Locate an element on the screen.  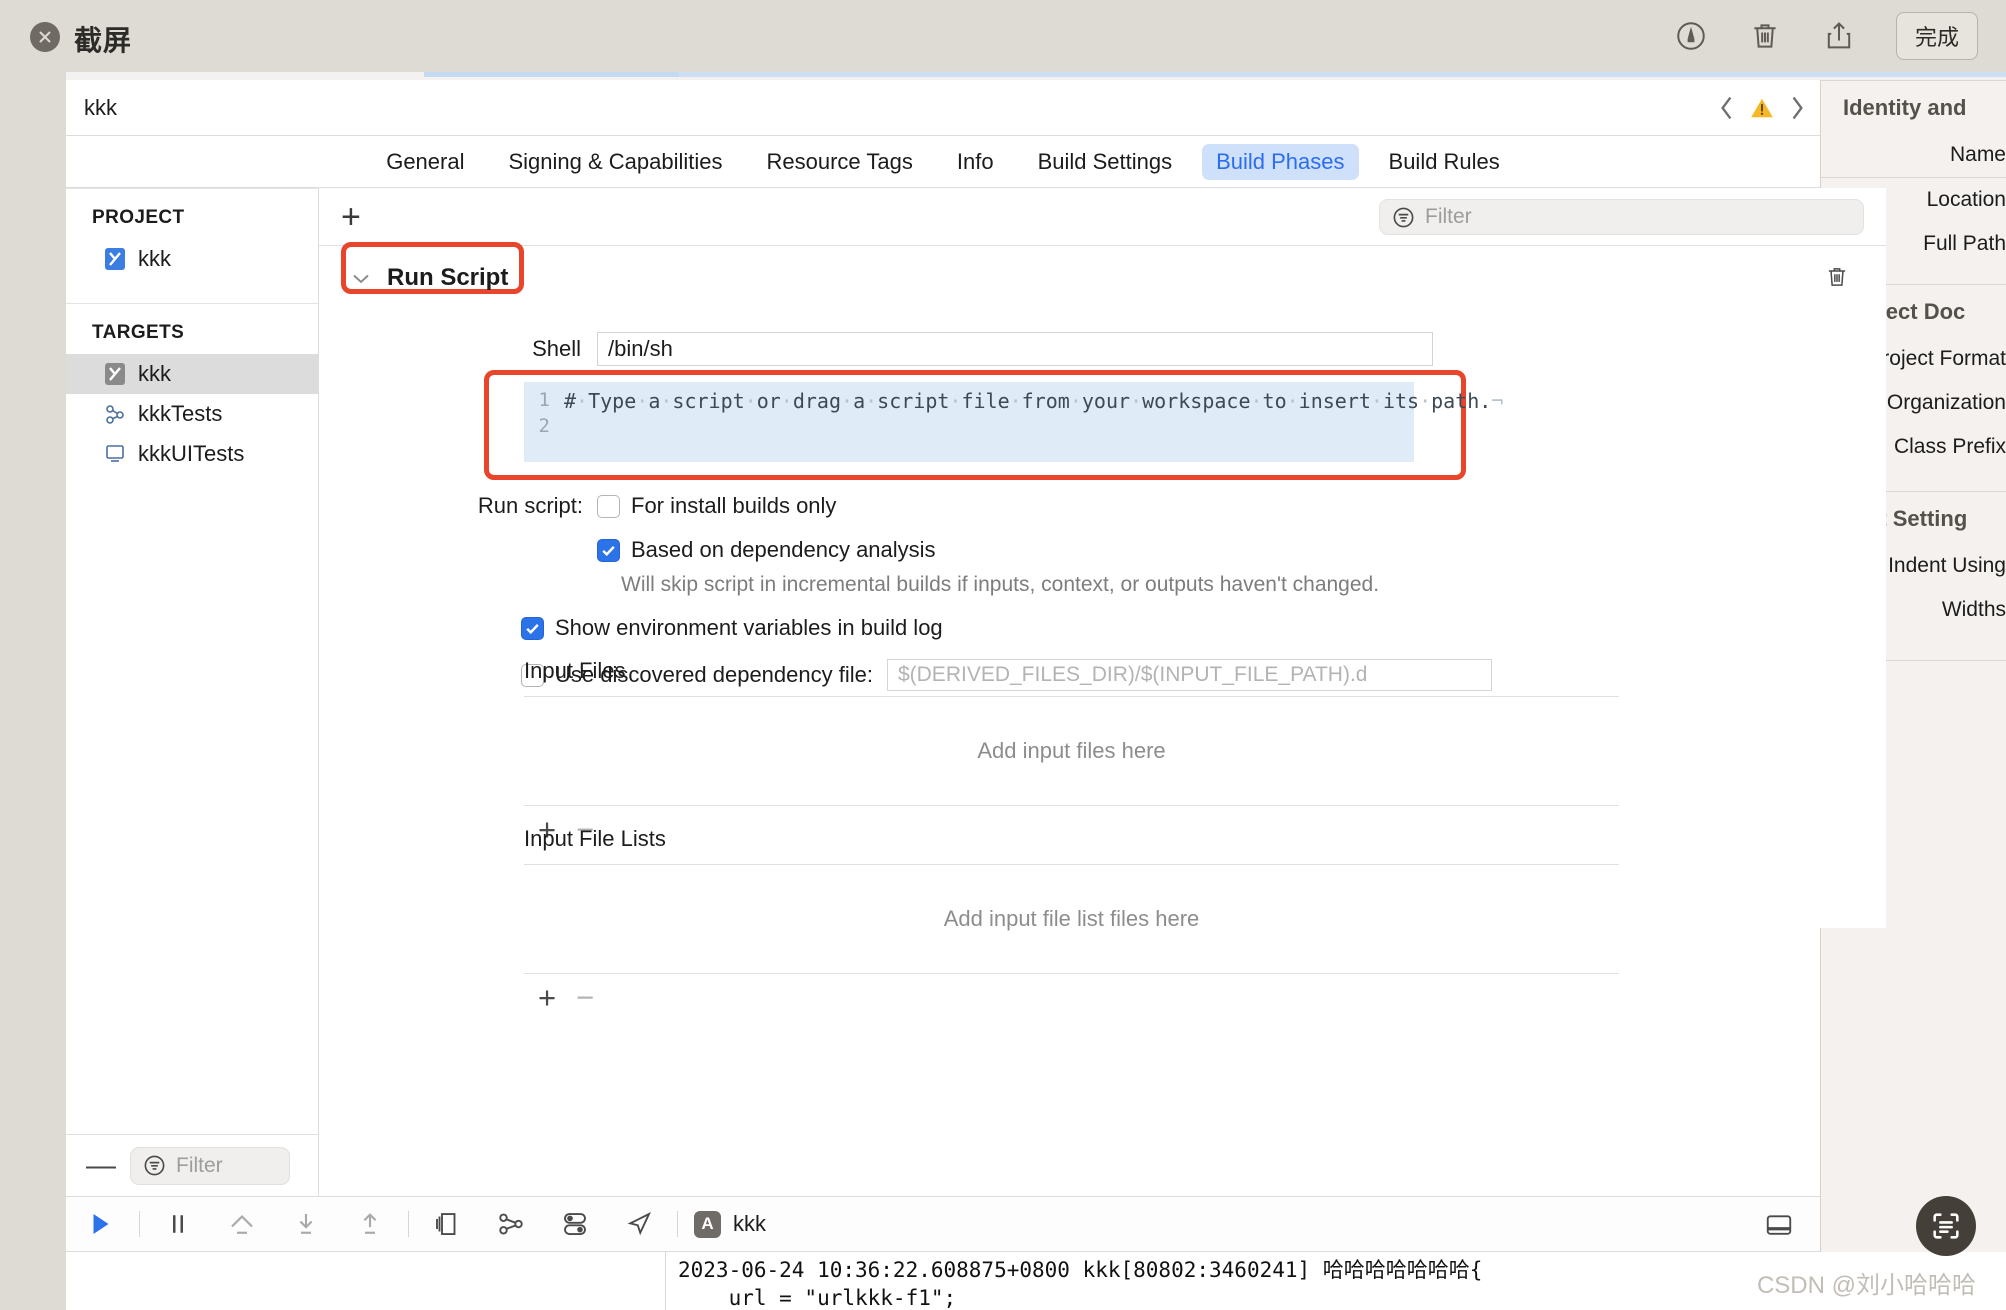
build-phases-filter-input: Filter is located at coordinates (1621, 217).